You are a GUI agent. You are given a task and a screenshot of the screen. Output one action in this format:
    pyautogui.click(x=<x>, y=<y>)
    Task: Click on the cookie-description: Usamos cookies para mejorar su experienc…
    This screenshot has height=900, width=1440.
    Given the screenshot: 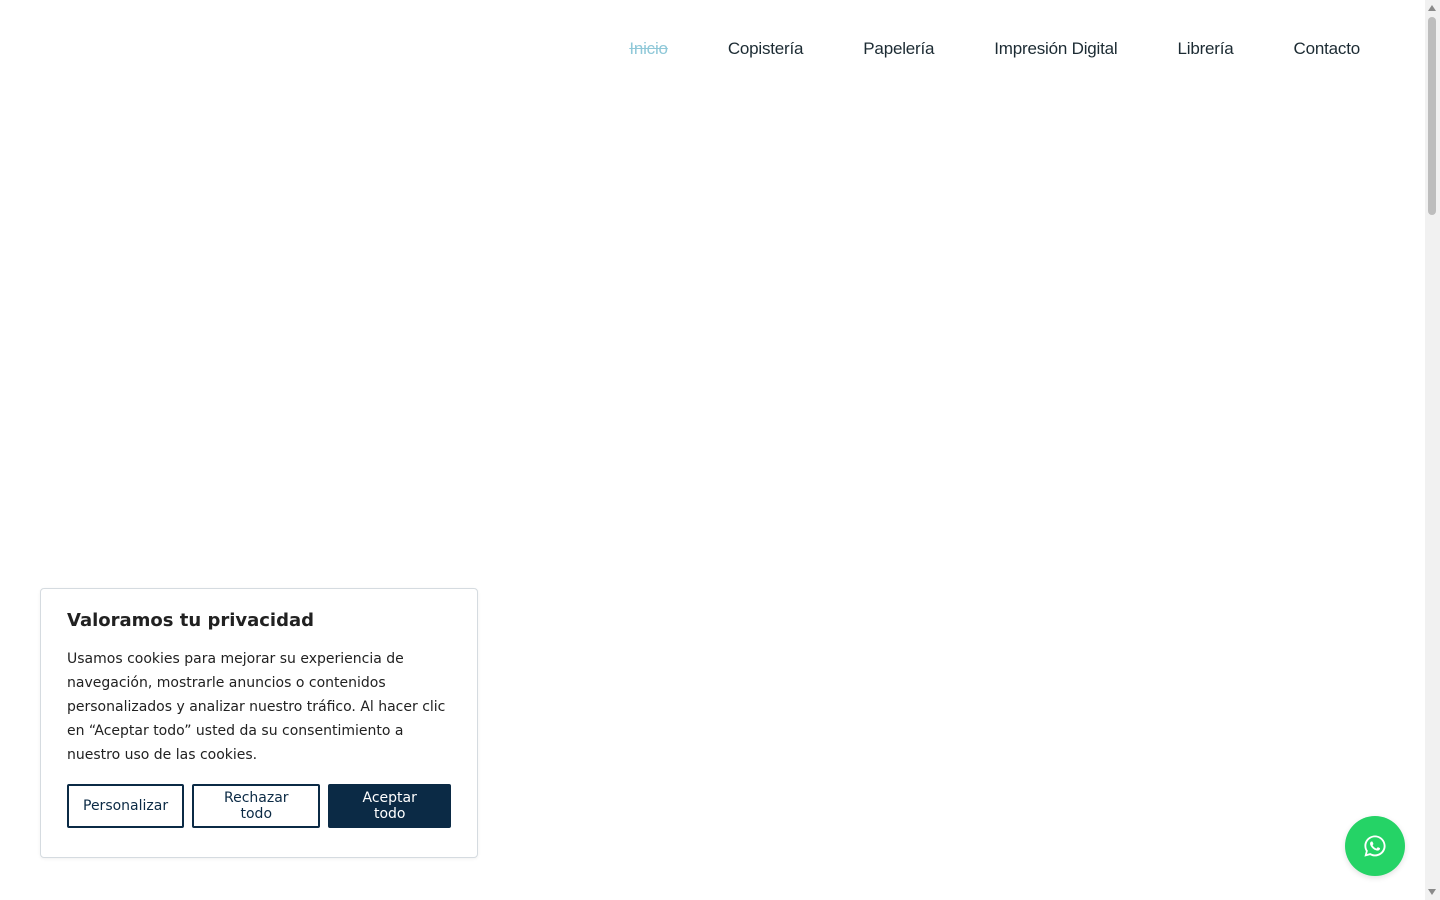 What is the action you would take?
    pyautogui.click(x=256, y=707)
    